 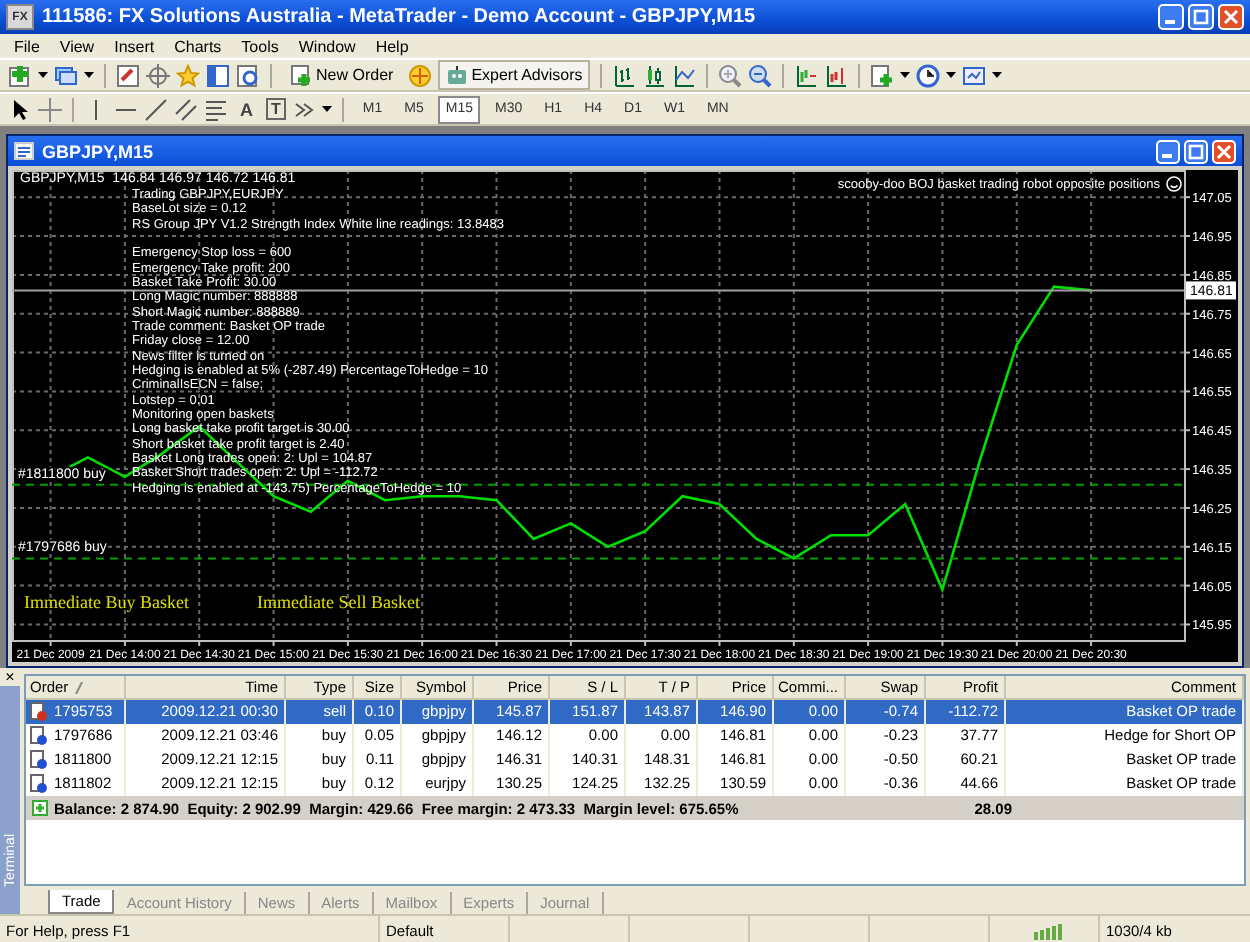 I want to click on label-tool: T, so click(x=276, y=109).